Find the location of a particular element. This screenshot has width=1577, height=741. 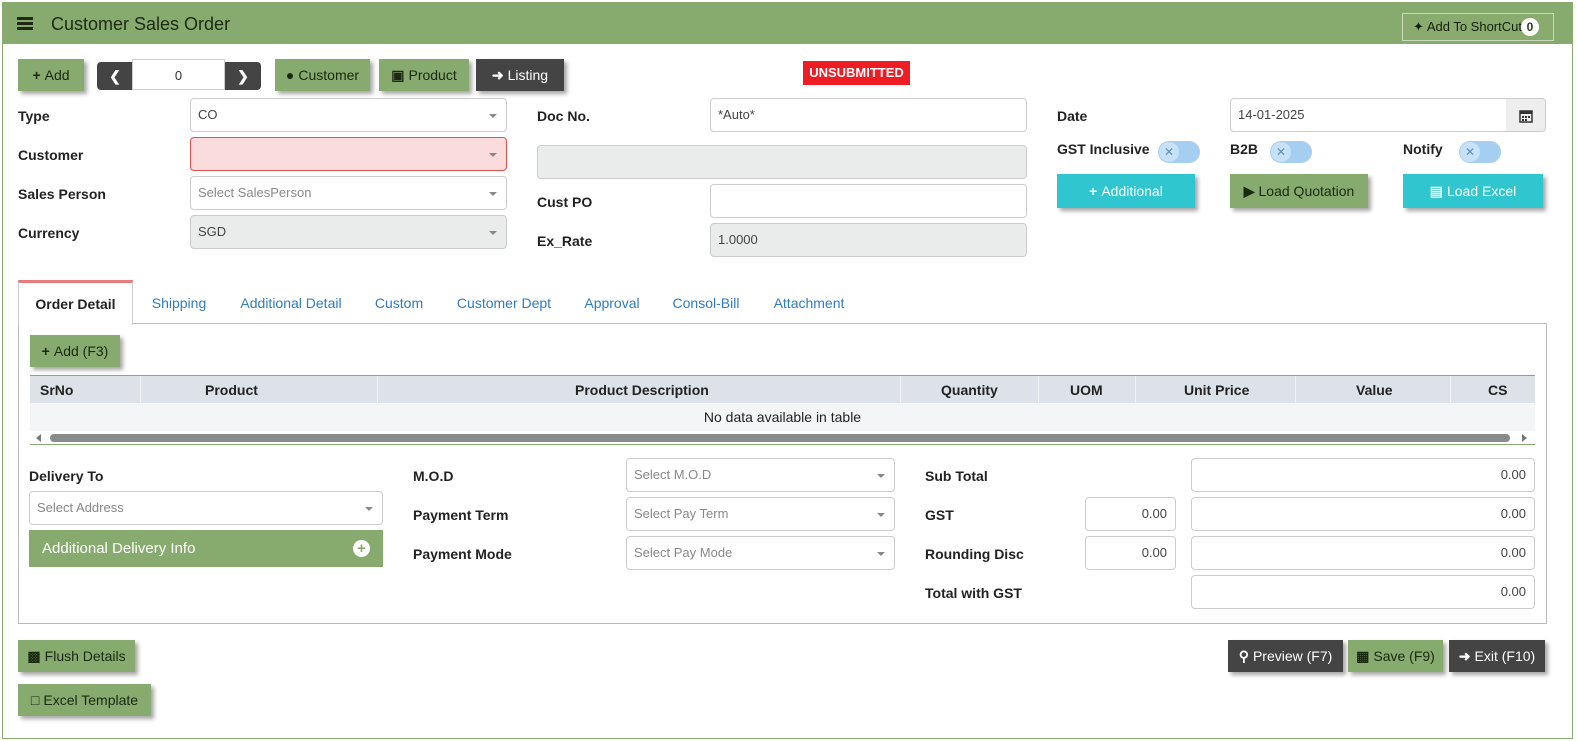

customer-select is located at coordinates (348, 154).